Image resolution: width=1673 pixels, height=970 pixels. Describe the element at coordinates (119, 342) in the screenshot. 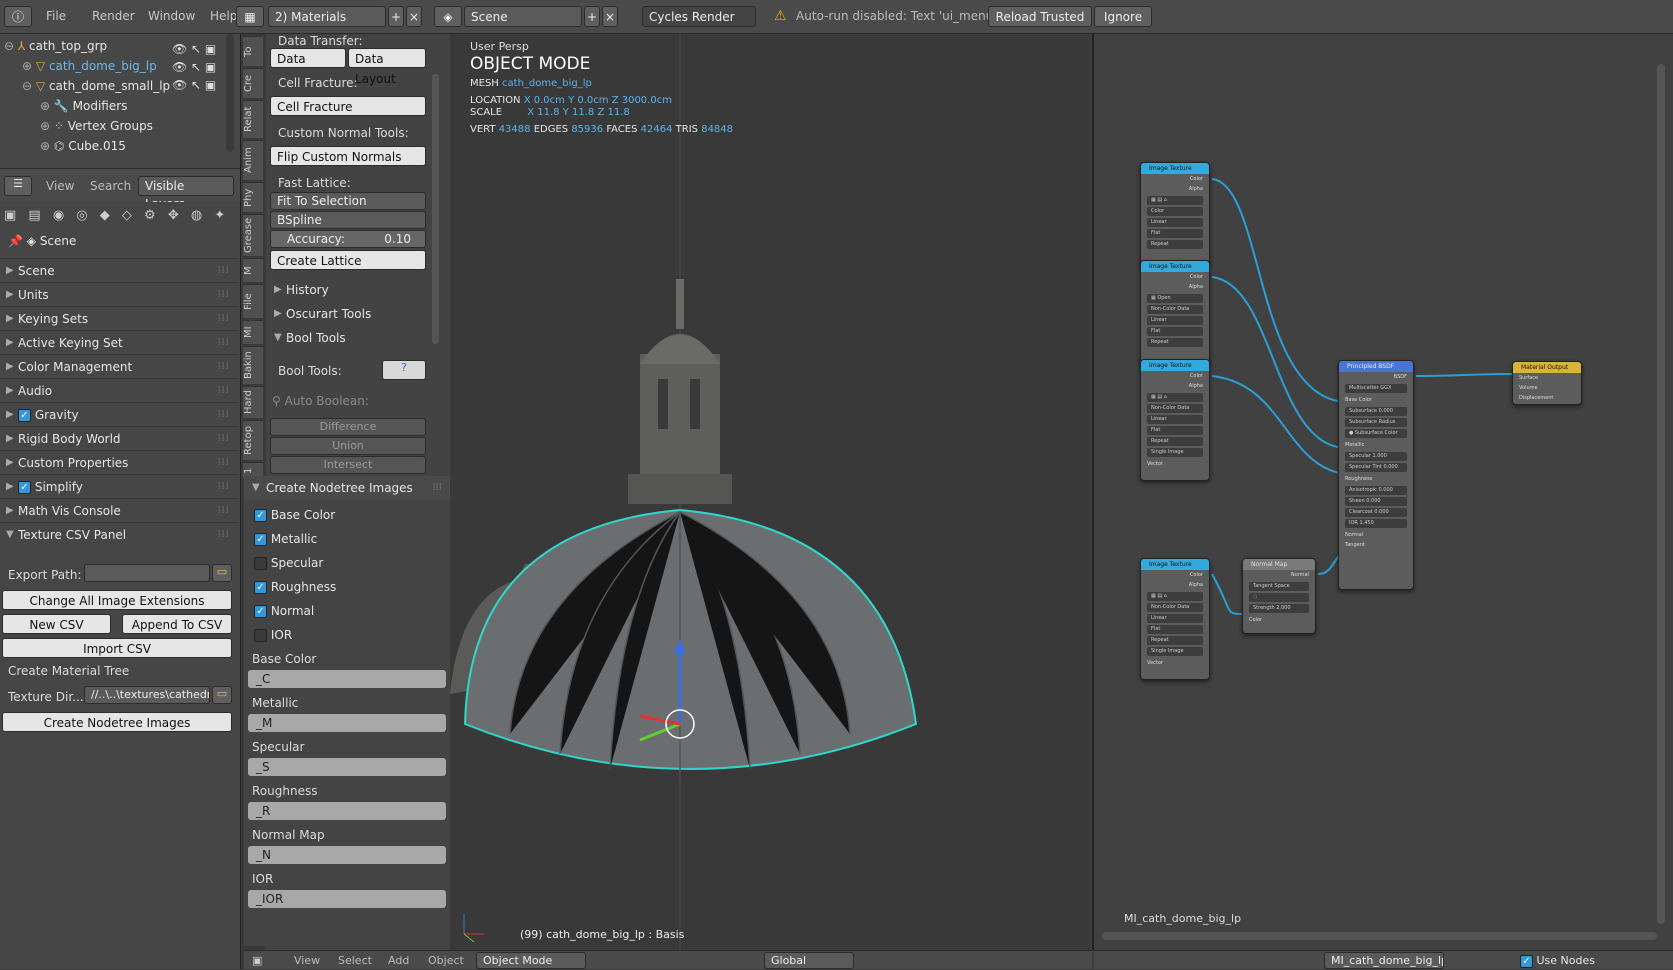

I see `panel-header-active-keying-set: ▶ Active Keying Set ⁞⁞⁞` at that location.